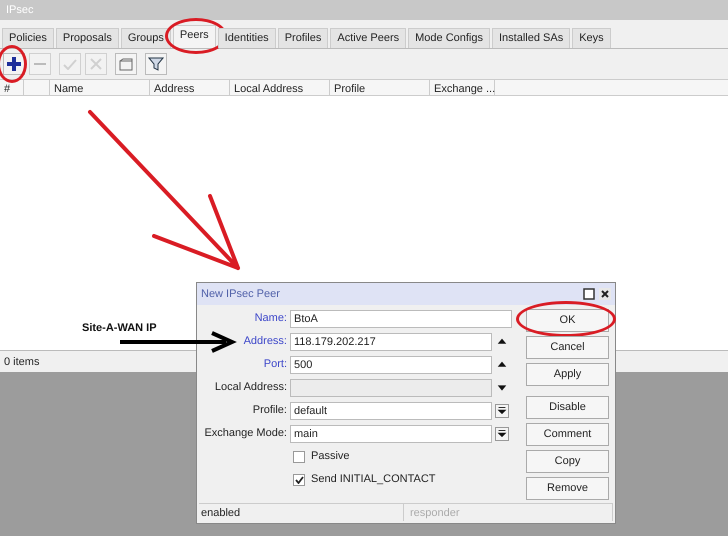  What do you see at coordinates (391, 433) in the screenshot?
I see `input-field: main` at bounding box center [391, 433].